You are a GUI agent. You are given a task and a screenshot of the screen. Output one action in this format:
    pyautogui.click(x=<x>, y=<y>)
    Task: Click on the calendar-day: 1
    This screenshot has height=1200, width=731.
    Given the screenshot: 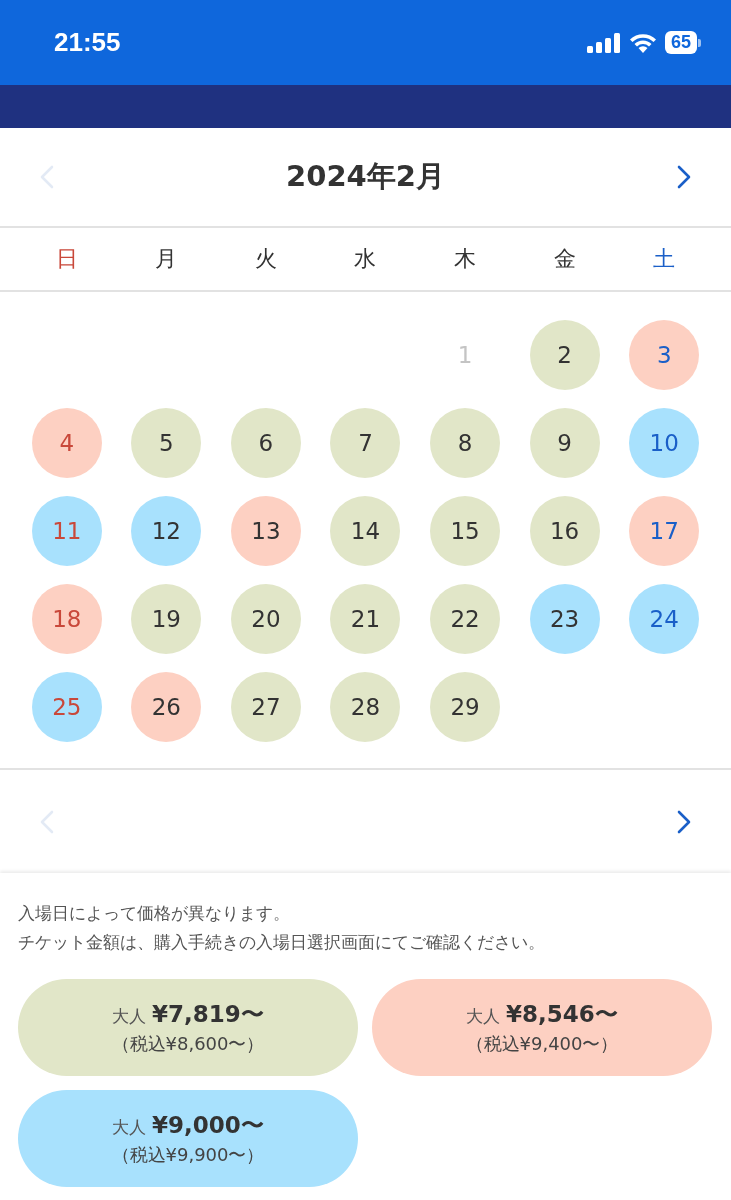 What is the action you would take?
    pyautogui.click(x=465, y=355)
    